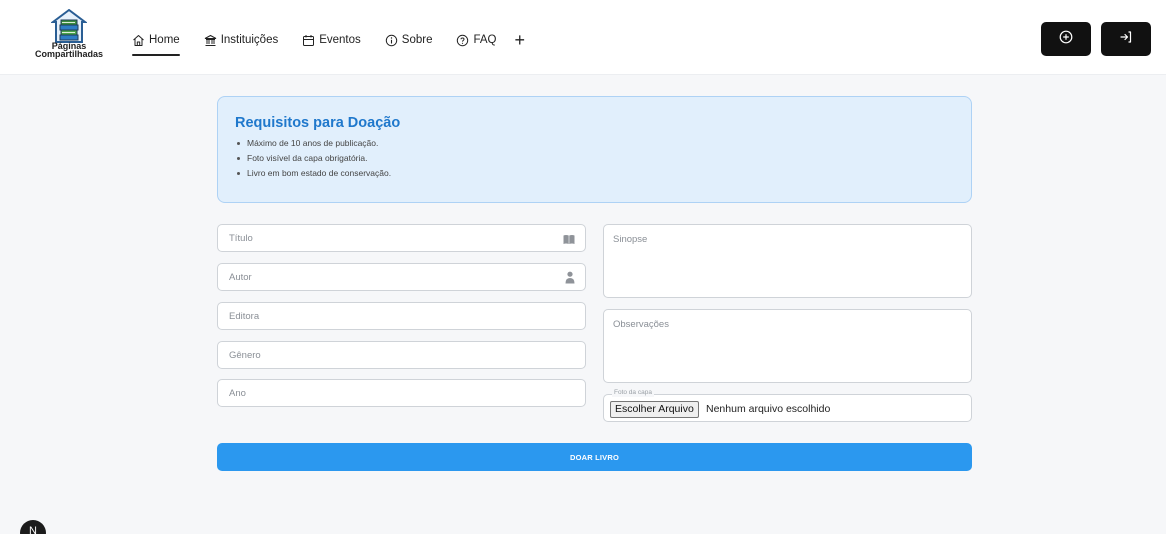 This screenshot has width=1166, height=534. Describe the element at coordinates (462, 40) in the screenshot. I see `help-icon` at that location.